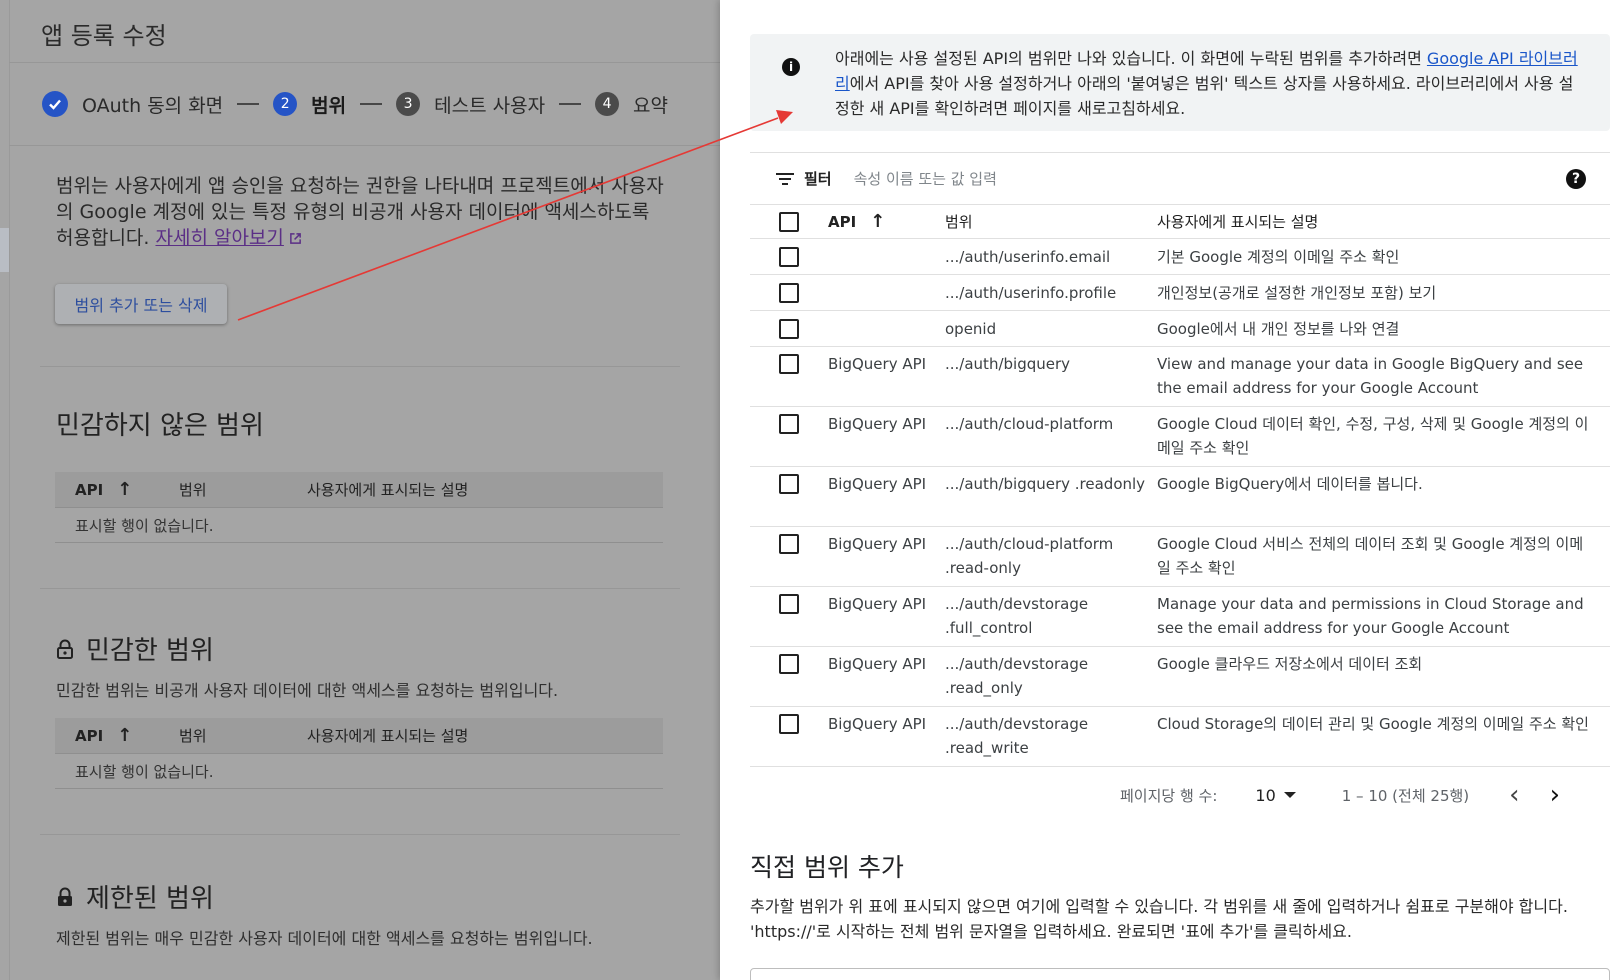 The image size is (1624, 980). What do you see at coordinates (1169, 795) in the screenshot?
I see `rows-per-page-label: 페이지당 행 수:` at bounding box center [1169, 795].